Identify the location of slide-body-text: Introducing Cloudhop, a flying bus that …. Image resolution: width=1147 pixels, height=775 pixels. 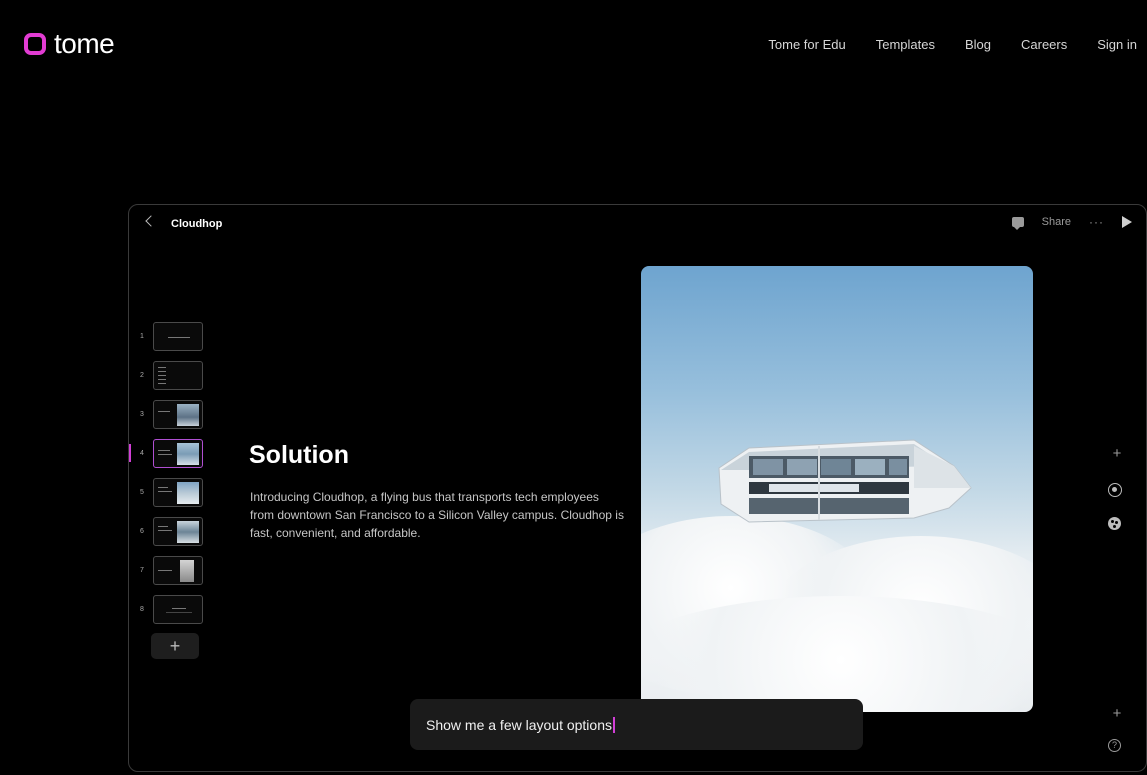
(437, 515).